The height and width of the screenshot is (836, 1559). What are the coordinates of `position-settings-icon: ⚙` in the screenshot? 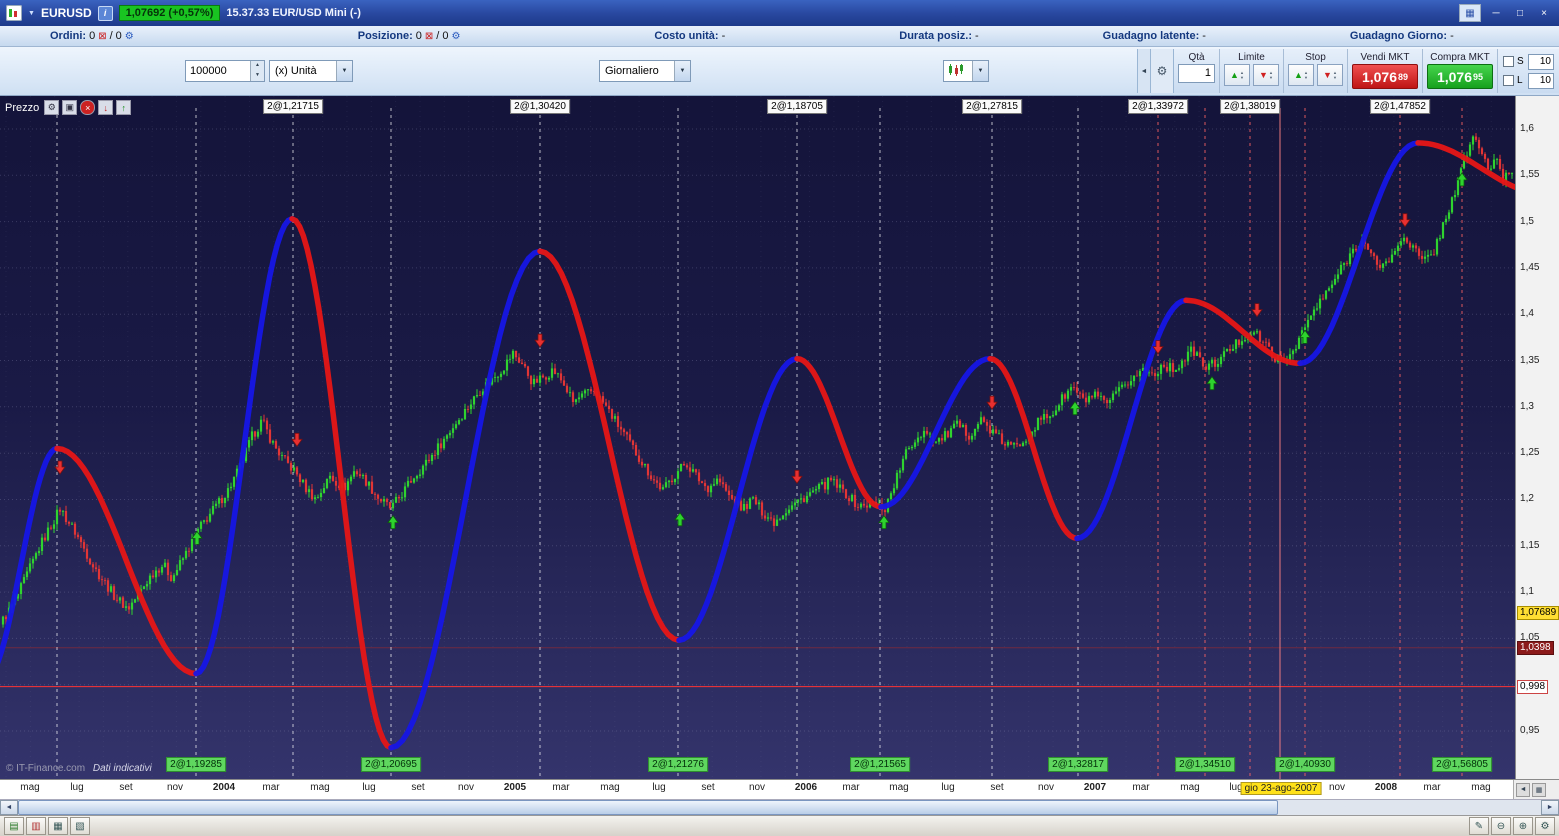 It's located at (455, 36).